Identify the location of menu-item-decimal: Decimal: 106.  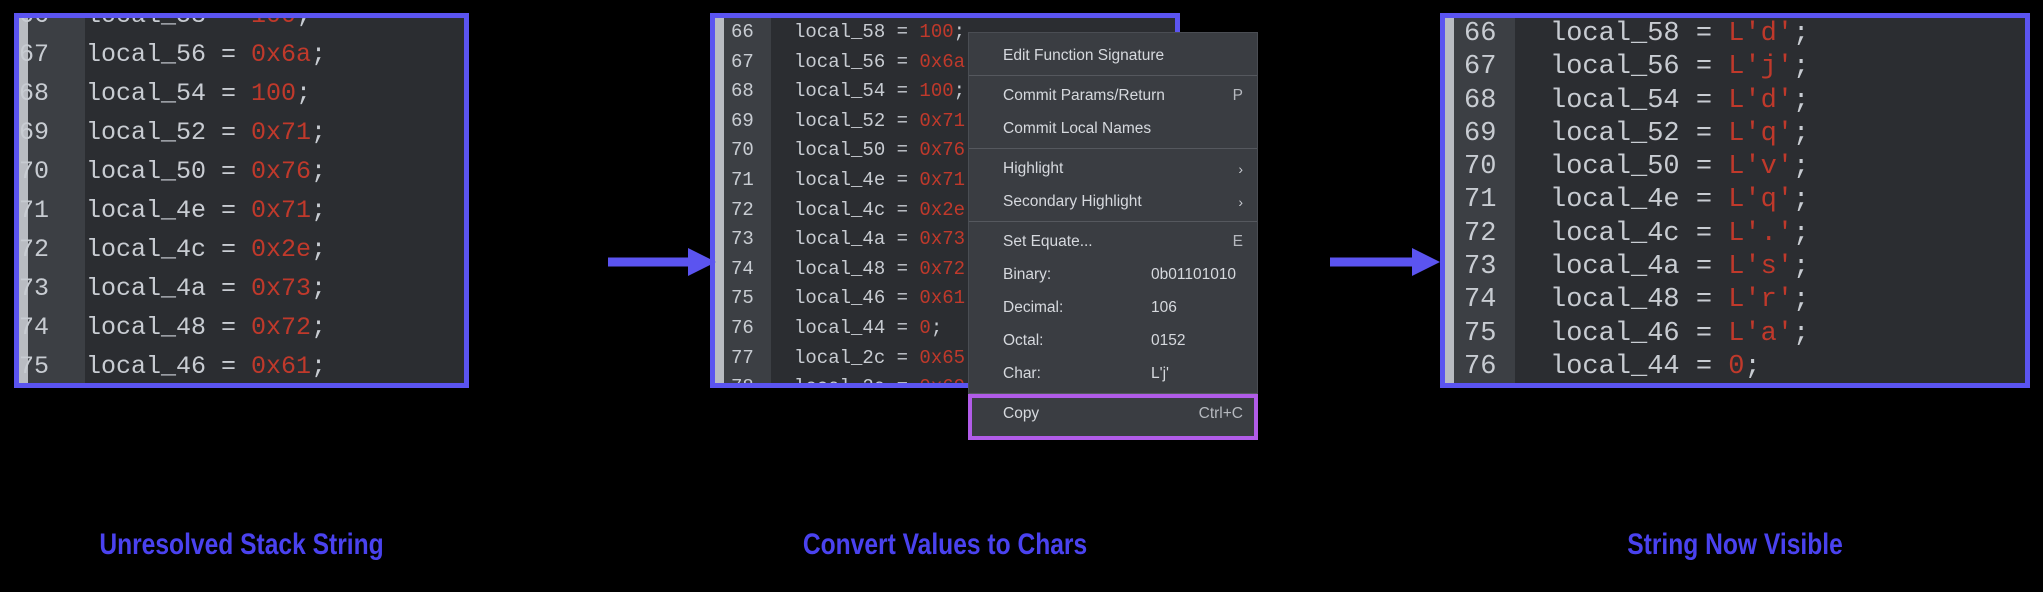
(1113, 307).